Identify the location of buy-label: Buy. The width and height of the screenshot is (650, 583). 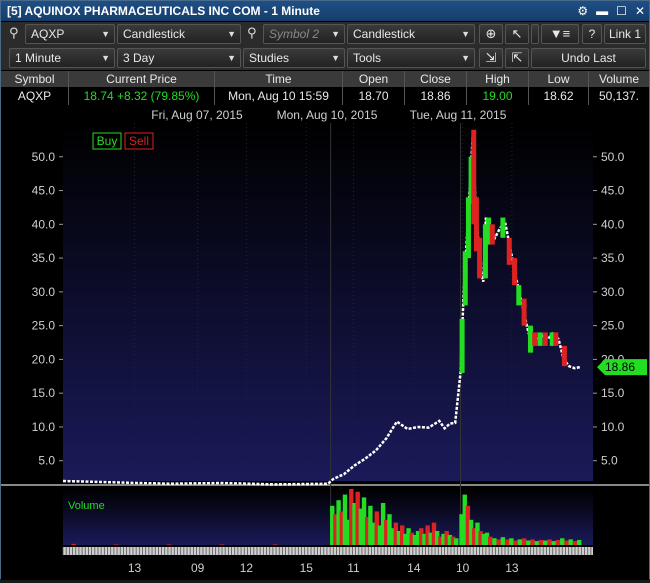
(107, 141).